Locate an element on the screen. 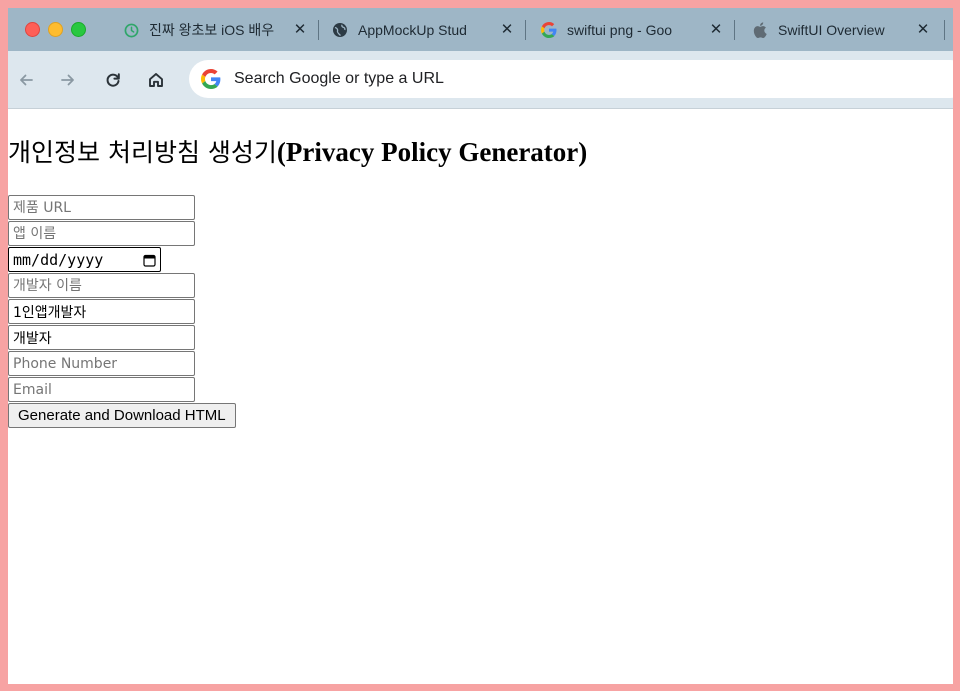 The width and height of the screenshot is (960, 691). generate-download-button: Generate and Download HTML is located at coordinates (122, 415).